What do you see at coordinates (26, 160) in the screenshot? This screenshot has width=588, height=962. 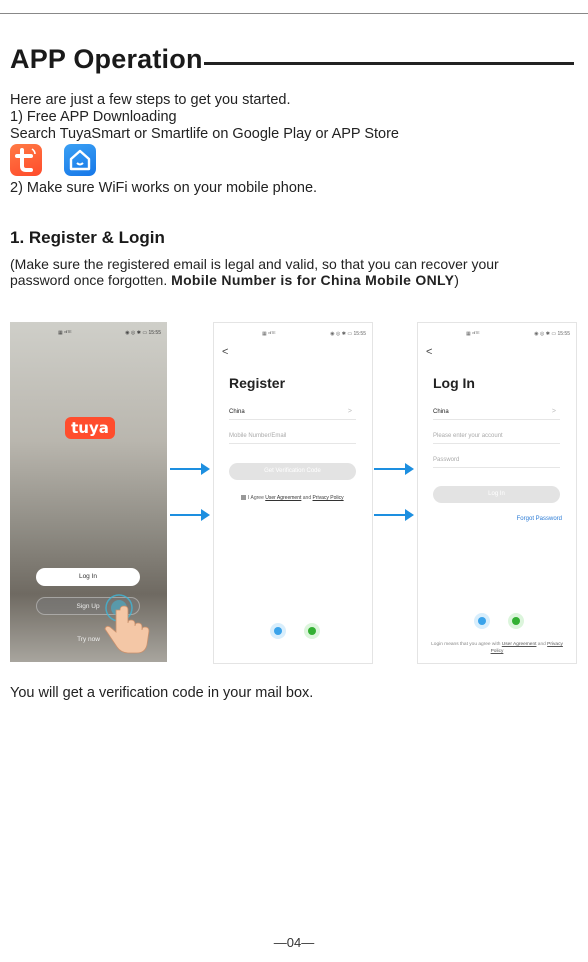 I see `tuya-smart-app-icon` at bounding box center [26, 160].